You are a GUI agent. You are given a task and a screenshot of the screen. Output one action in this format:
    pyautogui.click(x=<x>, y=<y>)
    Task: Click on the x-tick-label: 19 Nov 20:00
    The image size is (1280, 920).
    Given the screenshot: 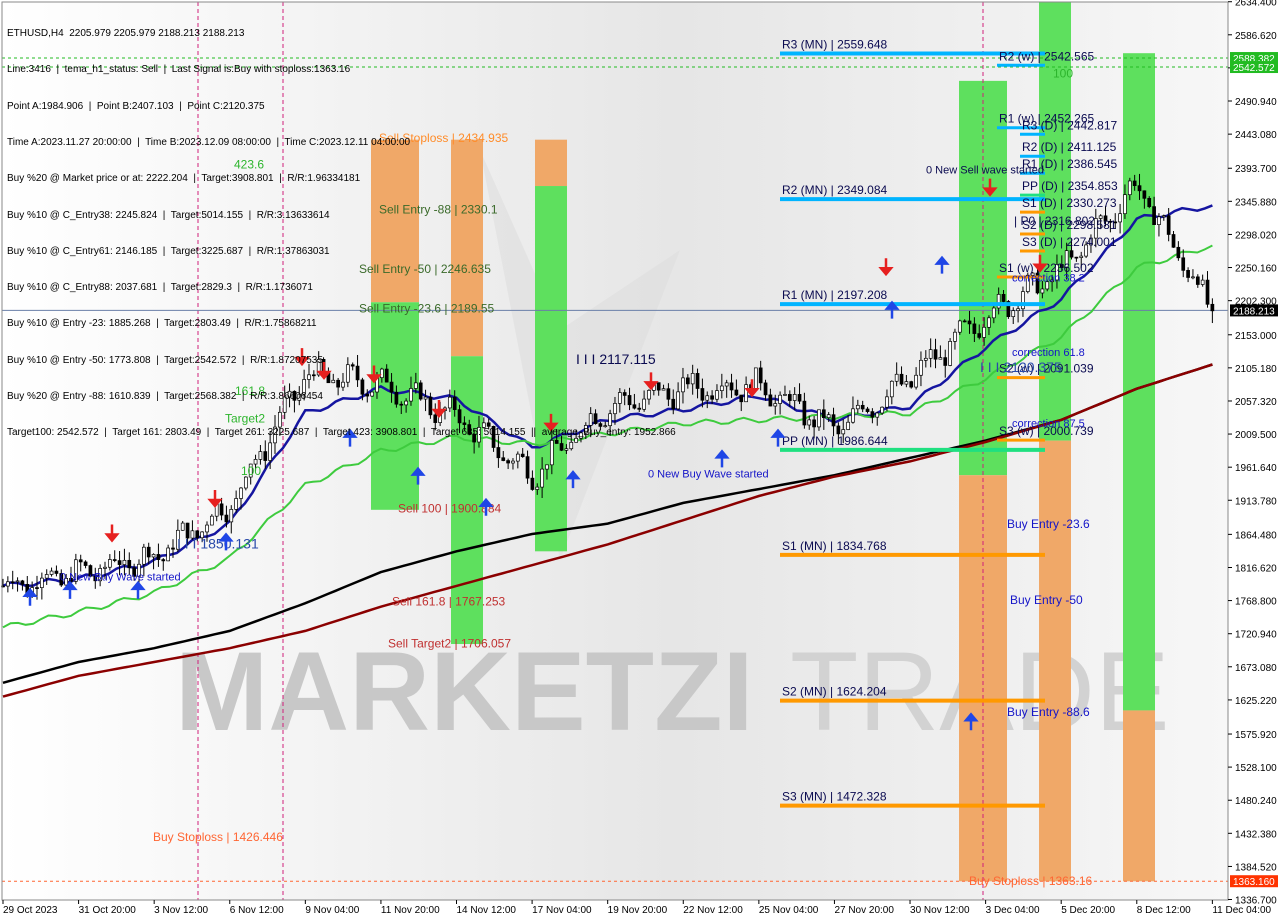 What is the action you would take?
    pyautogui.click(x=638, y=910)
    